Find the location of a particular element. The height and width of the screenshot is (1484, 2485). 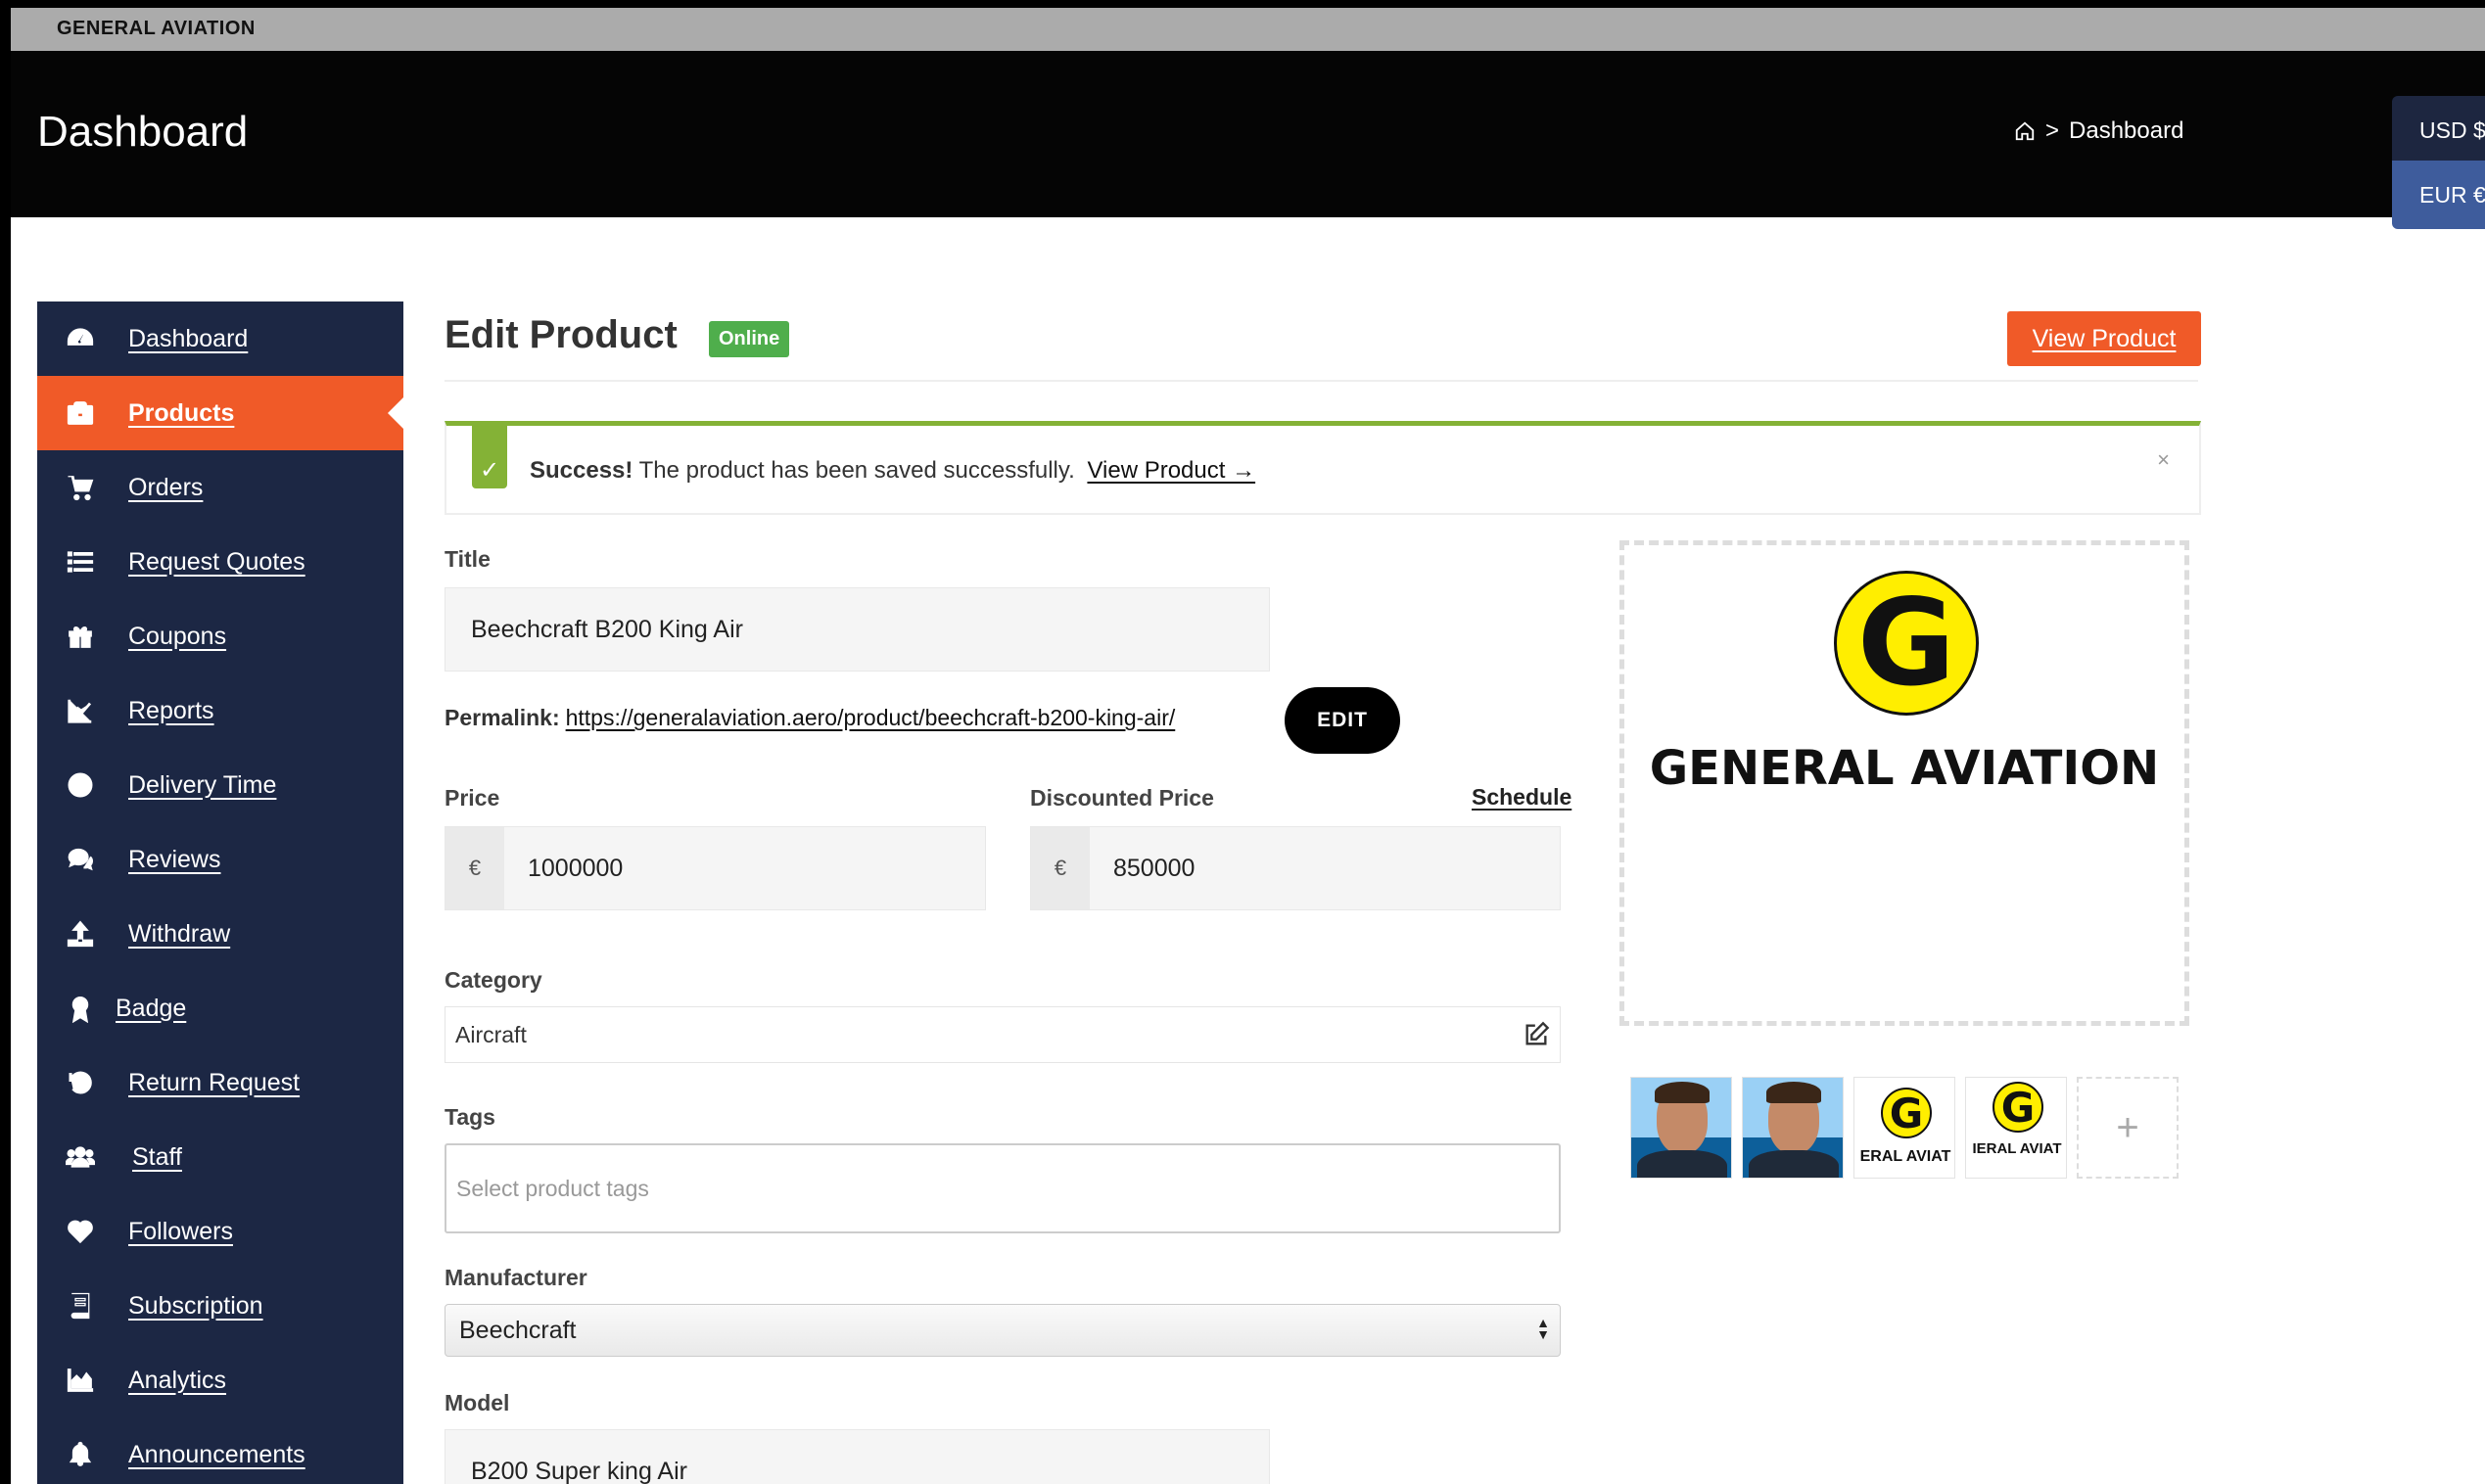

gift-icon is located at coordinates (80, 636).